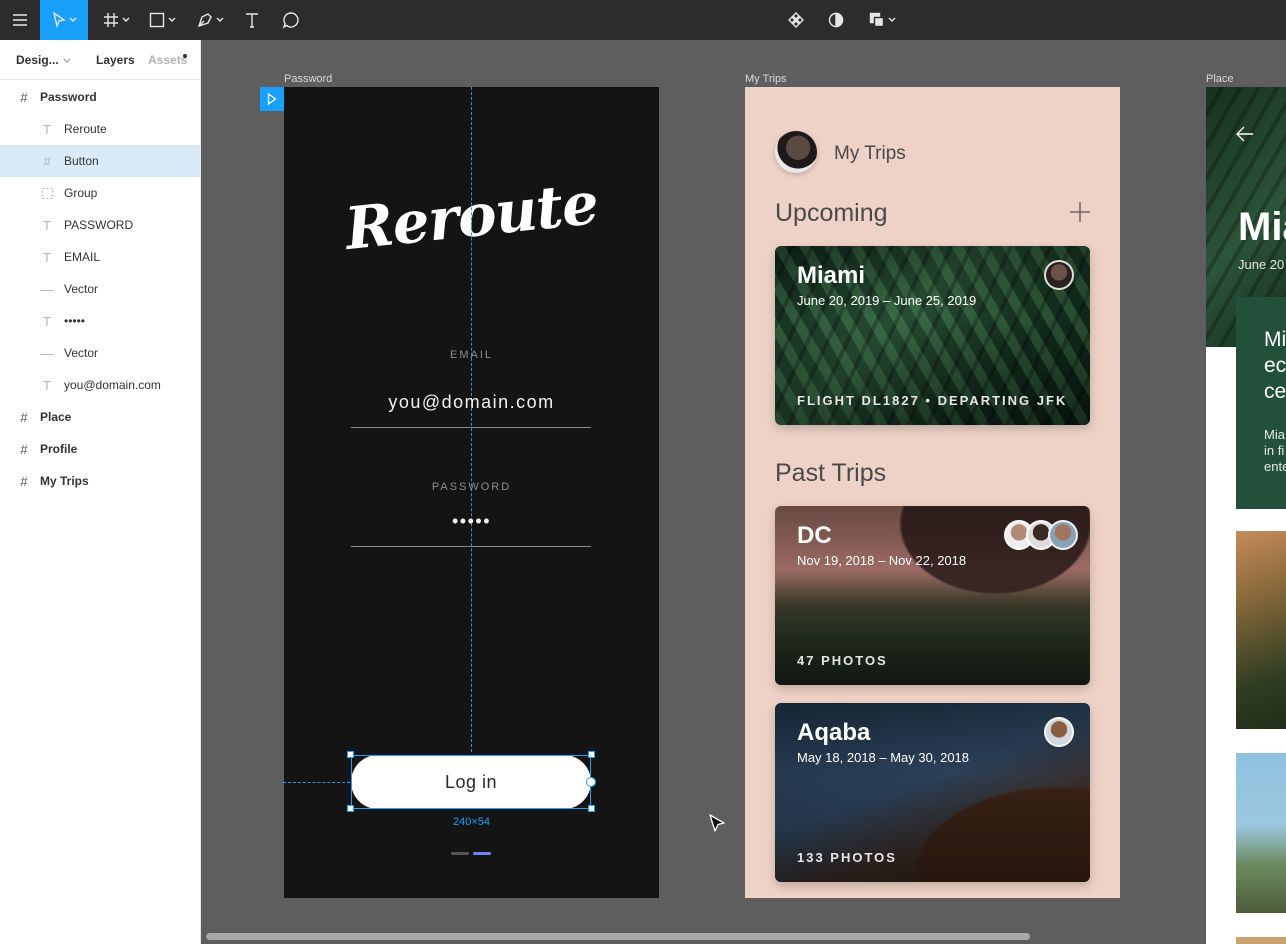  What do you see at coordinates (67, 61) in the screenshot?
I see `chevron-down-icon` at bounding box center [67, 61].